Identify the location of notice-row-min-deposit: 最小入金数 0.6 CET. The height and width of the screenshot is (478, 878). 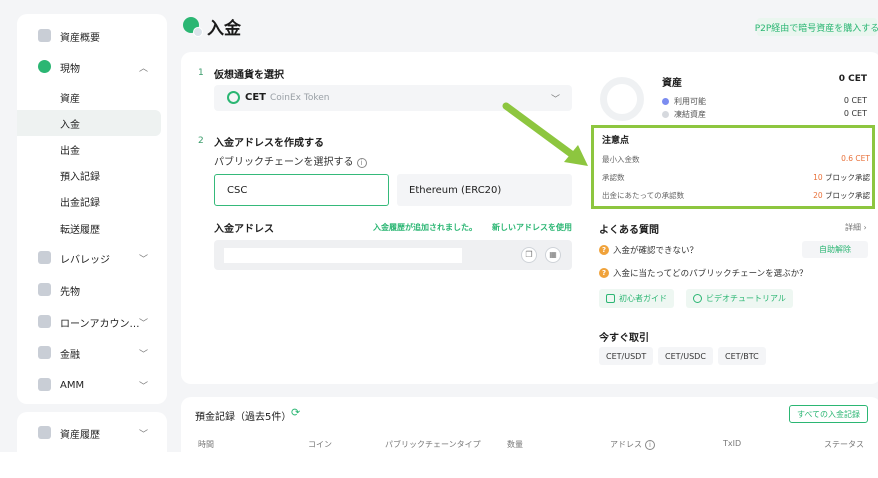
(736, 159).